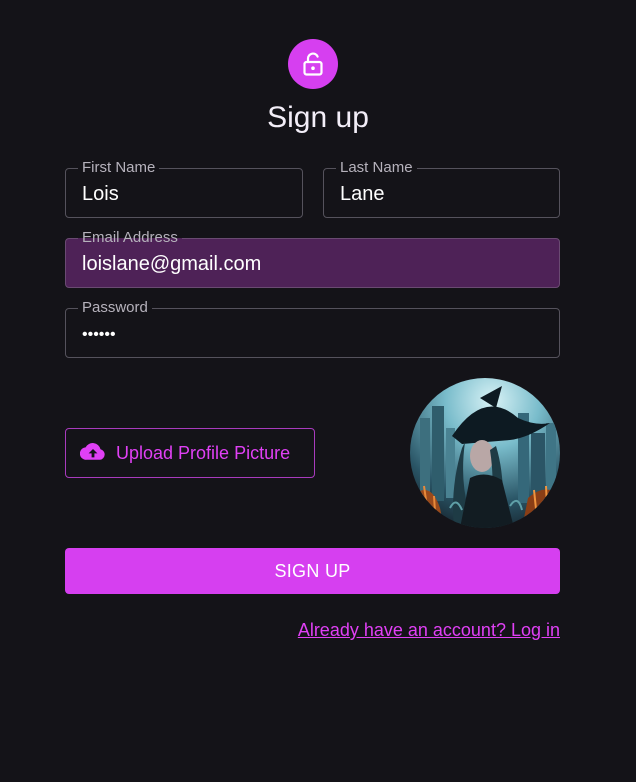  I want to click on login-link: Already have an account? Log in, so click(429, 630).